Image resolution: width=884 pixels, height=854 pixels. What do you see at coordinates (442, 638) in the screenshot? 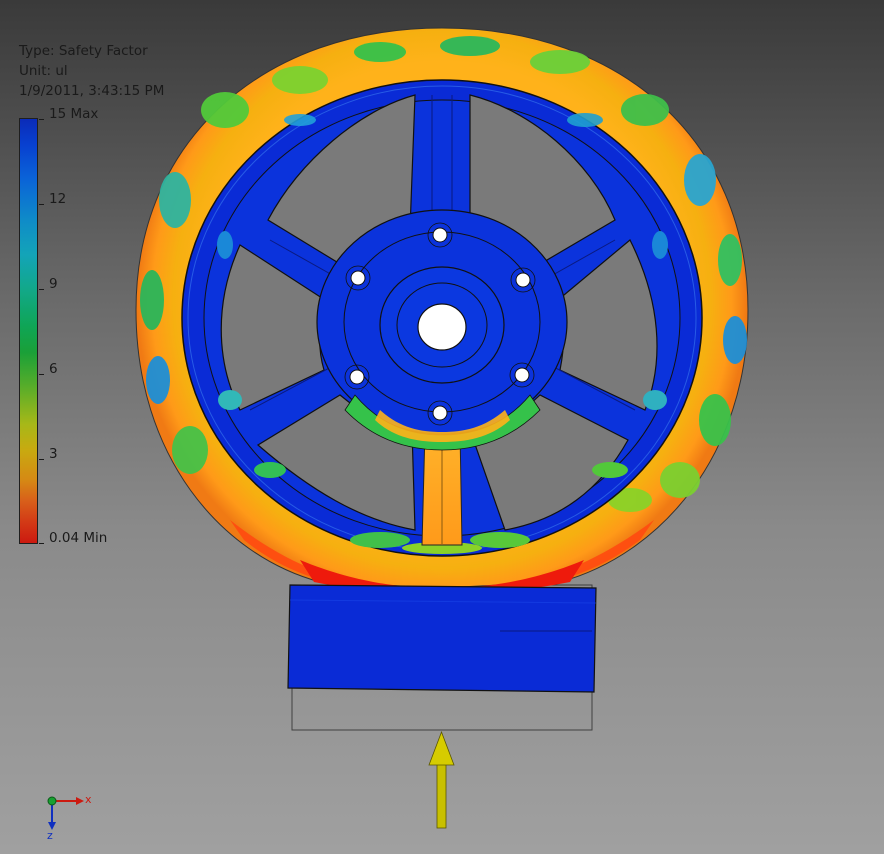
I see `contact-block` at bounding box center [442, 638].